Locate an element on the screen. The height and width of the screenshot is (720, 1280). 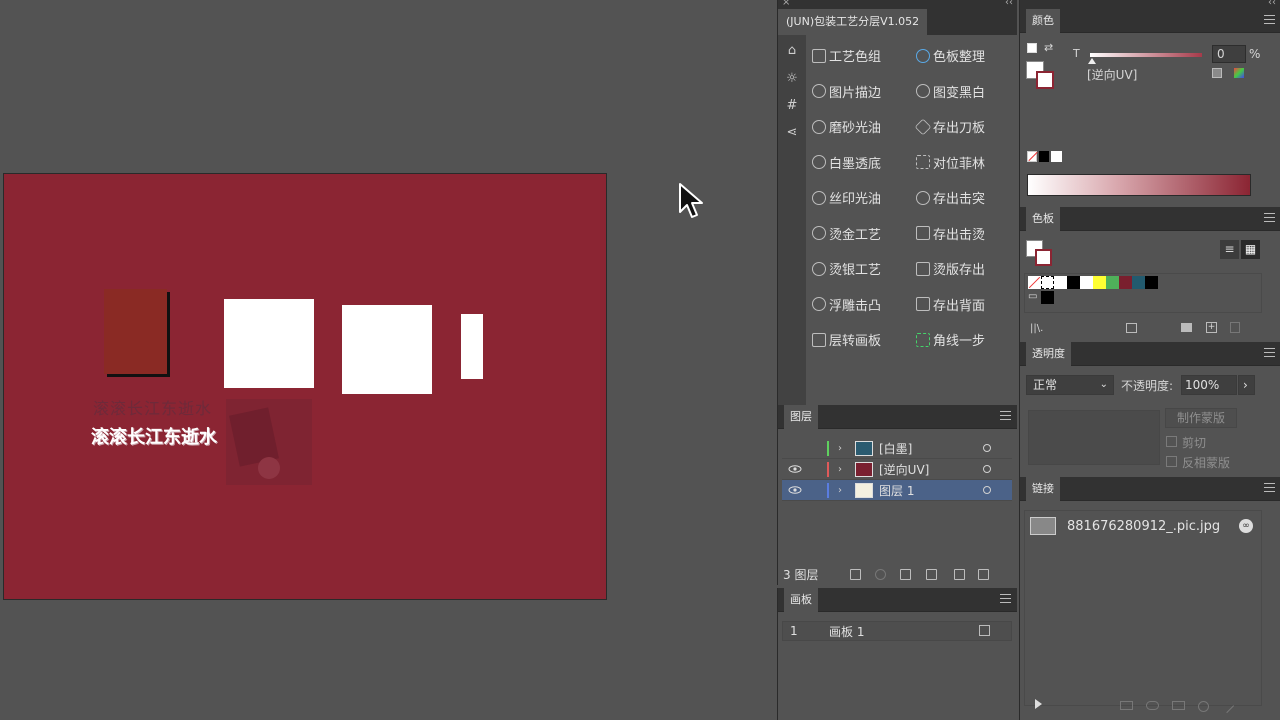
tab-color: 颜色 is located at coordinates (1043, 20).